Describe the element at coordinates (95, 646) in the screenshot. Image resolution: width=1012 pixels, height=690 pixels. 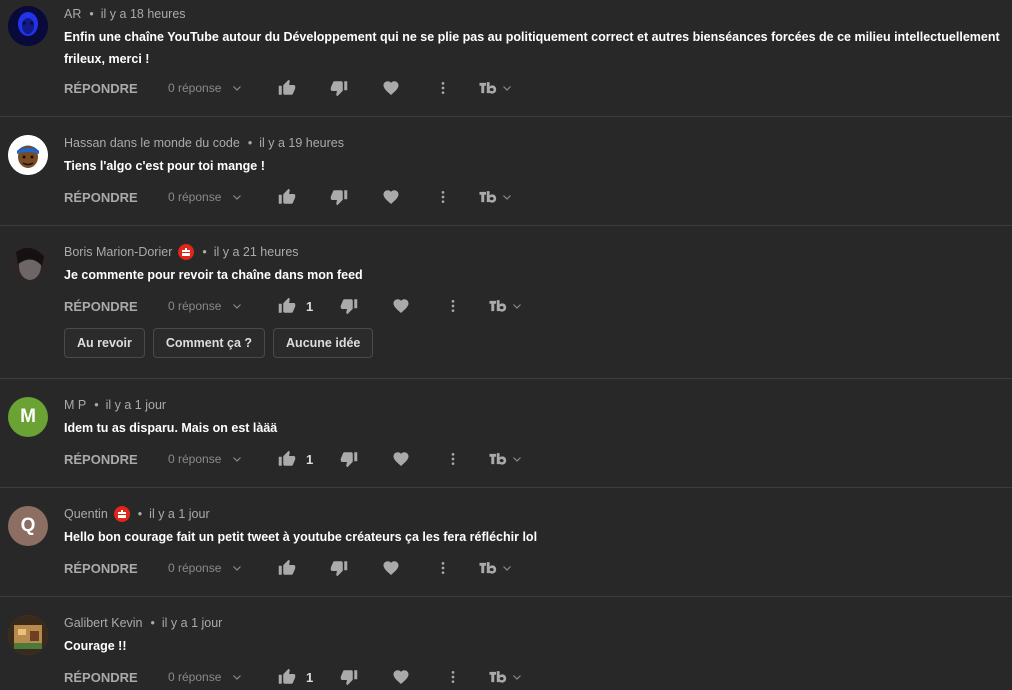
I see `comment-text: Courage !!` at that location.